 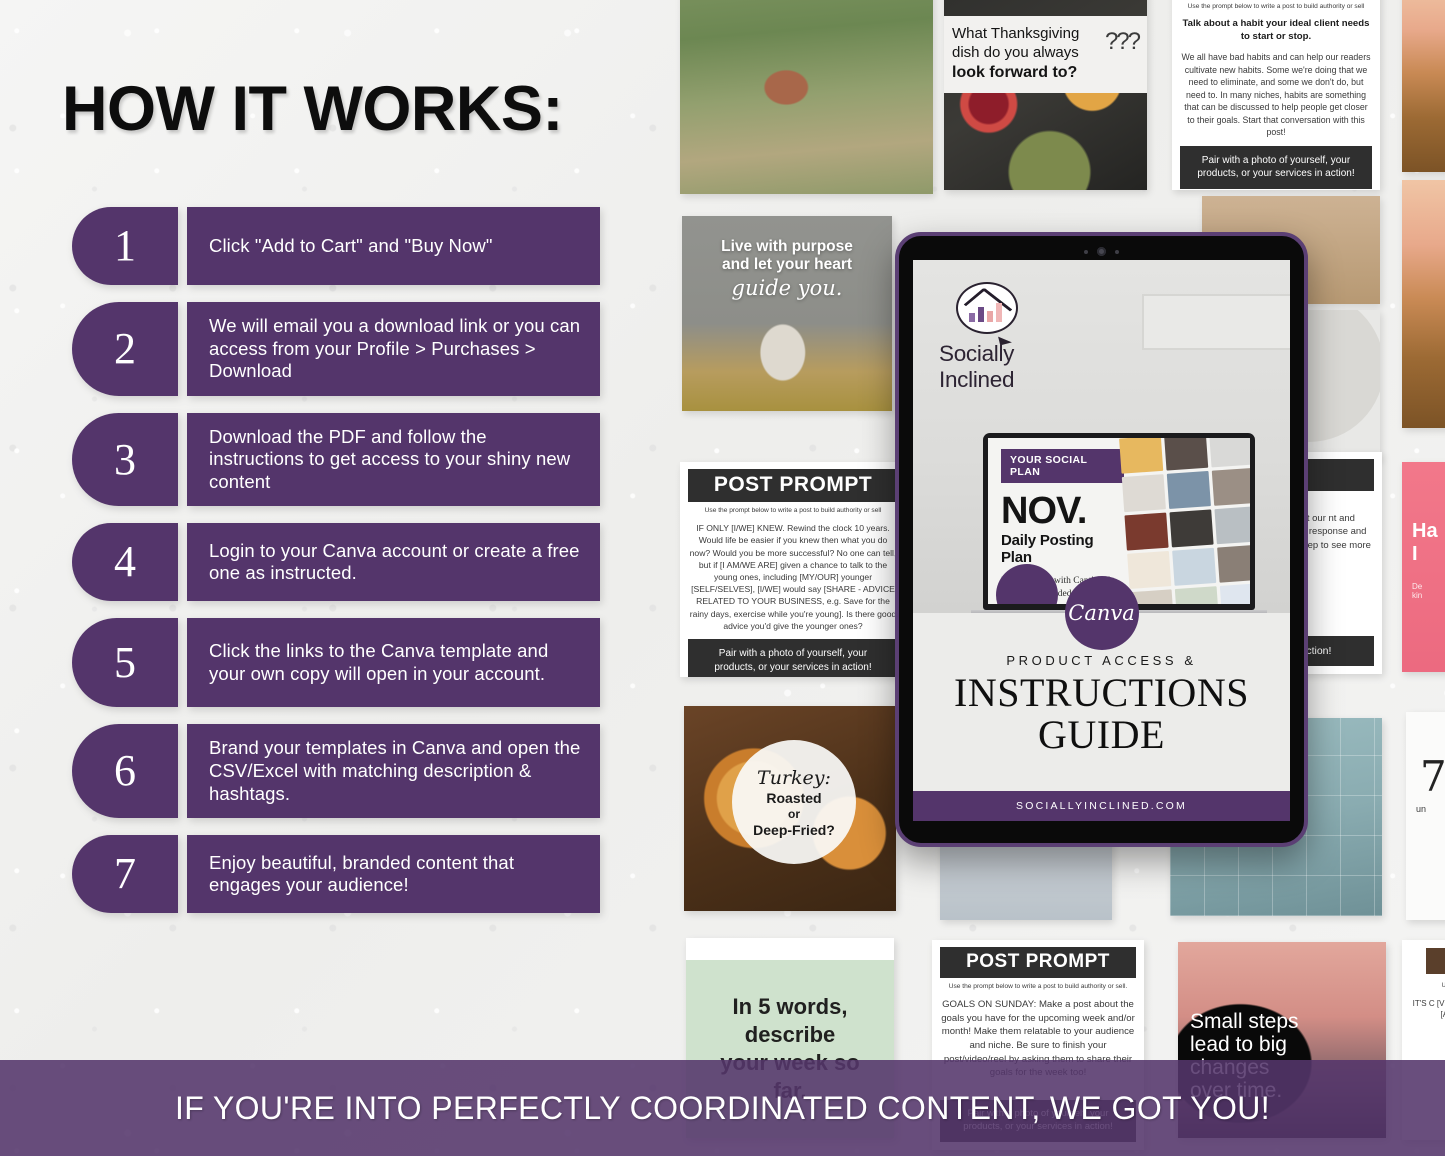 I want to click on camera-lens-icon, so click(x=1101, y=251).